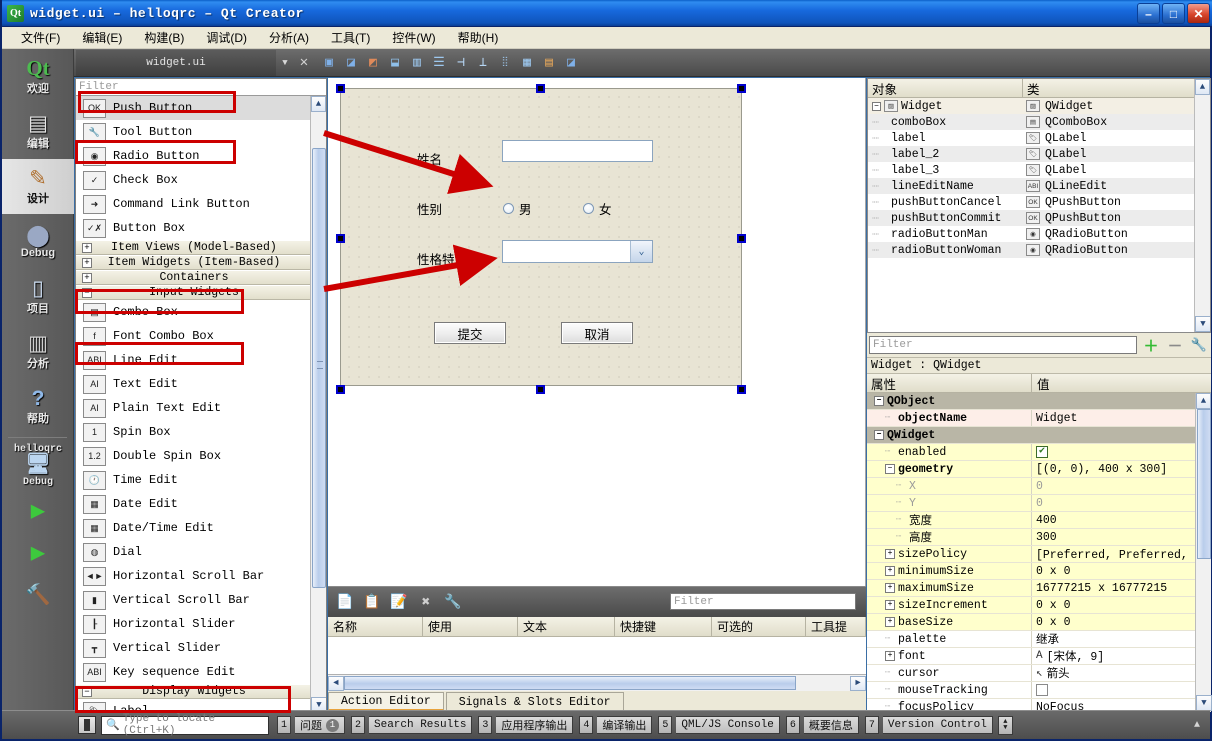  Describe the element at coordinates (597, 656) in the screenshot. I see `action-table-body` at that location.